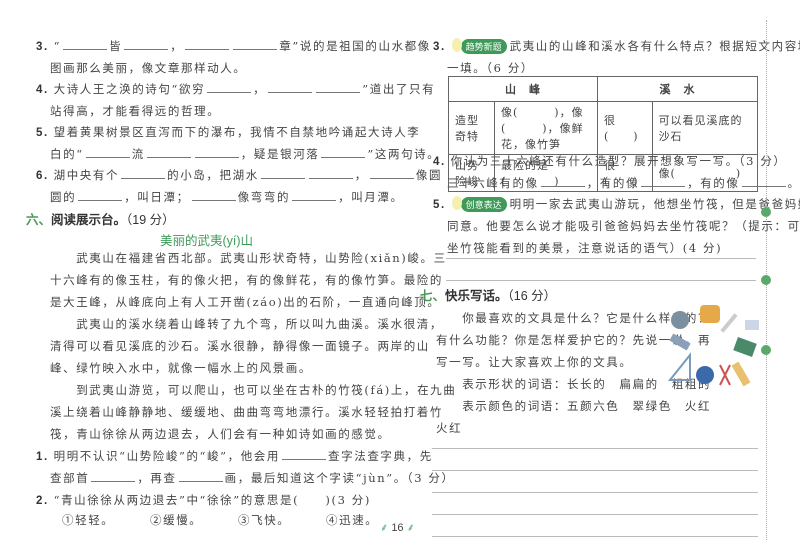 Image resolution: width=800 pixels, height=551 pixels. Describe the element at coordinates (618, 161) in the screenshot. I see `text: 你认为三十六峰还有什么造型？展开想象写一写。（3 分）` at that location.